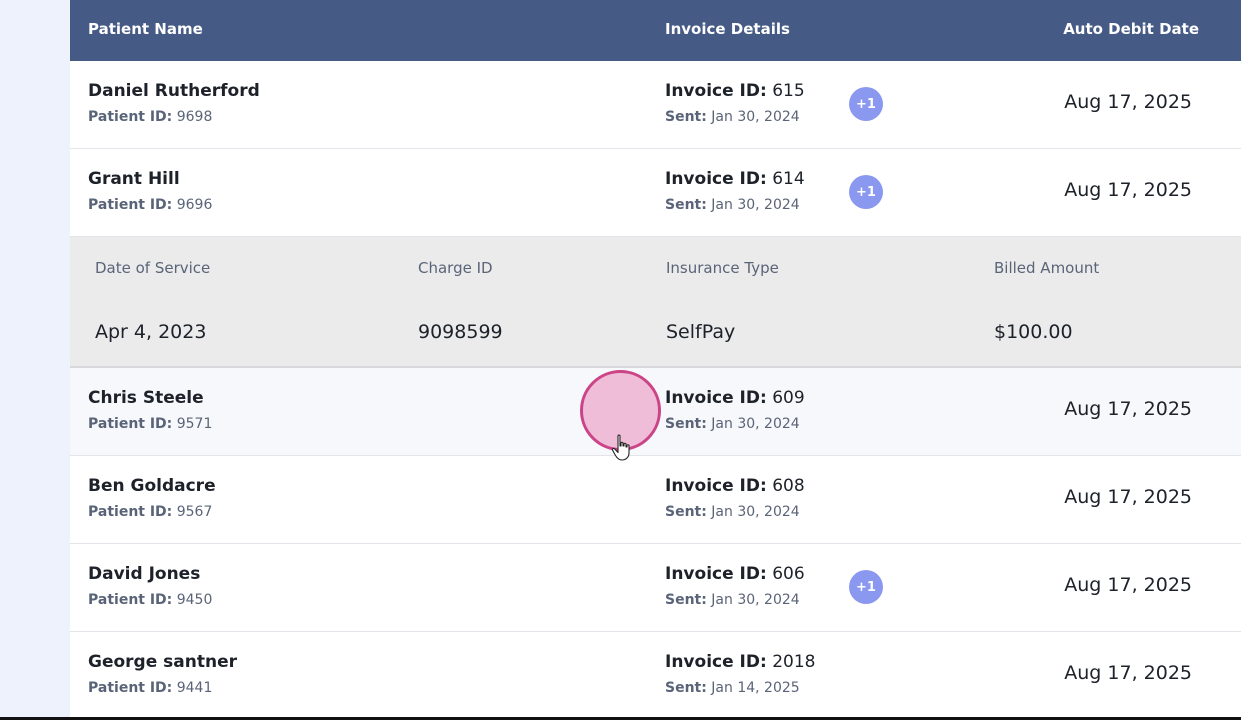 This screenshot has height=720, width=1241. What do you see at coordinates (134, 179) in the screenshot?
I see `patient-name: Grant Hill` at bounding box center [134, 179].